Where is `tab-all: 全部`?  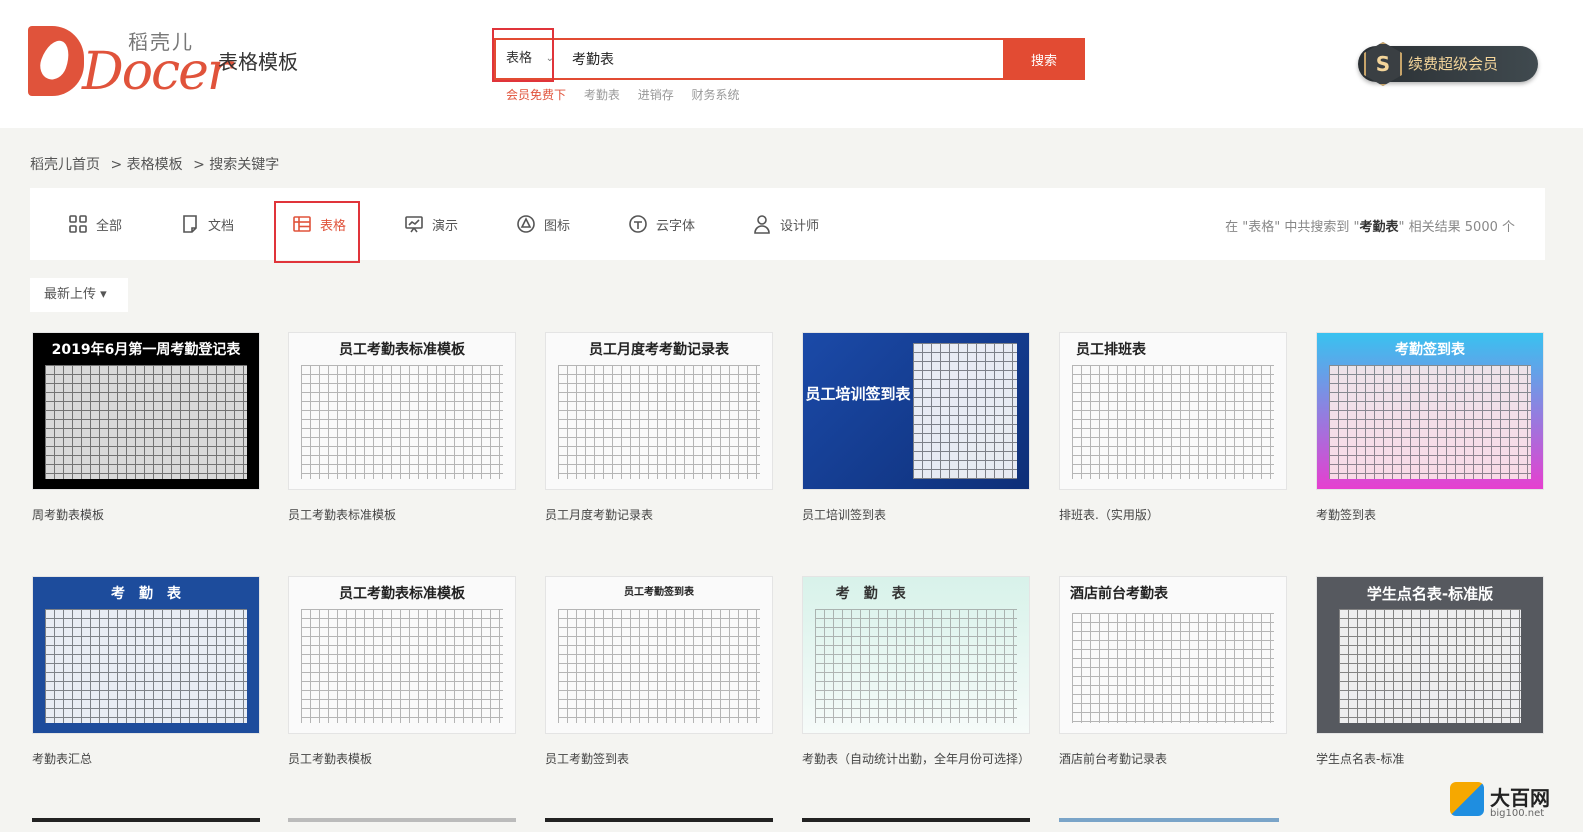 tab-all: 全部 is located at coordinates (95, 224).